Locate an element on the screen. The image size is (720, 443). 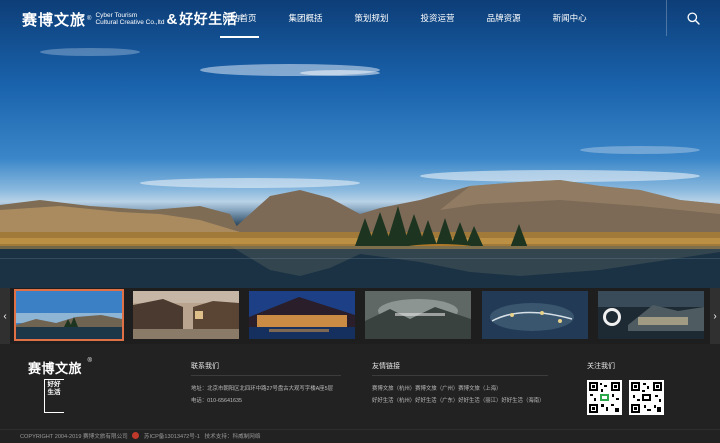
main-nav: 网站首页 集团概括 策划规划 投资运营 品牌资源 新闻中心 is located at coordinates (412, 19).